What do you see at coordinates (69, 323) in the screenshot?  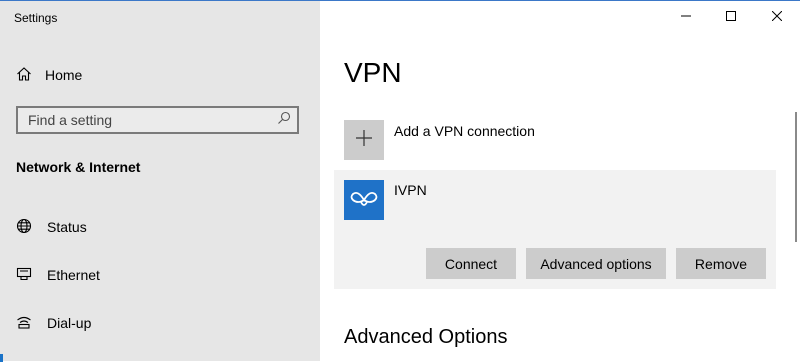 I see `sidebar-item-label: Dial-up` at bounding box center [69, 323].